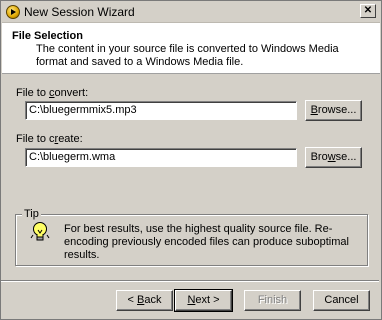 This screenshot has height=320, width=382. Describe the element at coordinates (161, 110) in the screenshot. I see `convert-path-input: C:\bluegermmix5.mp3` at that location.